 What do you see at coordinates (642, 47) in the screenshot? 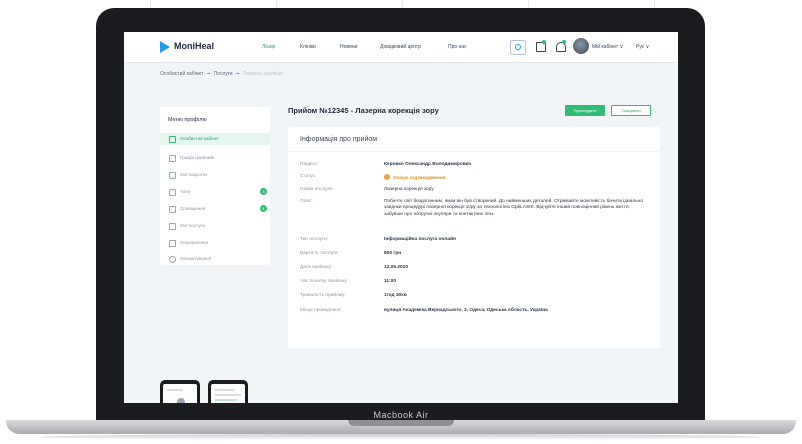
I see `language-select: Рус ∨` at bounding box center [642, 47].